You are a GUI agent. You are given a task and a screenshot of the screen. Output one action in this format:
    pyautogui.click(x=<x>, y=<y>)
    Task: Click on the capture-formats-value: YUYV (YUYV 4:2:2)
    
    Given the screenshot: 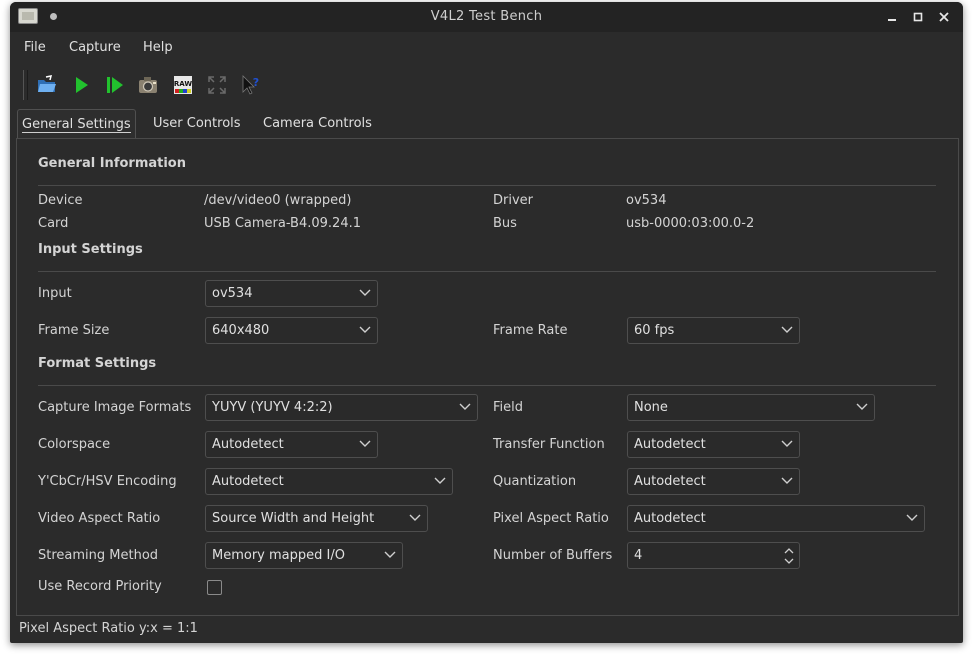 What is the action you would take?
    pyautogui.click(x=272, y=407)
    